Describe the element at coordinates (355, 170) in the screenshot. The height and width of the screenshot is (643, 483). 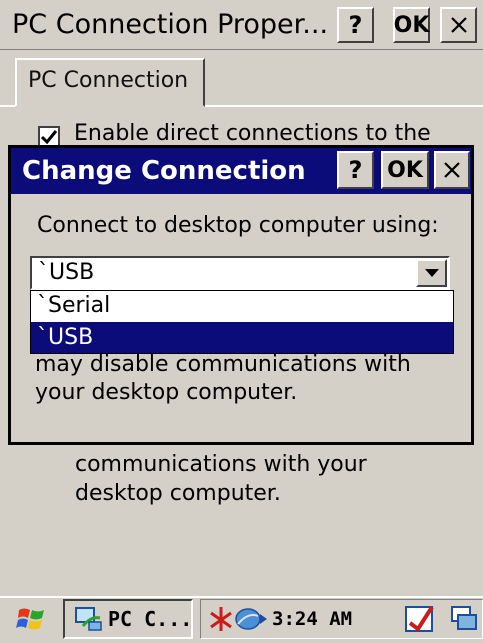
I see `dialog-help-button: ?` at that location.